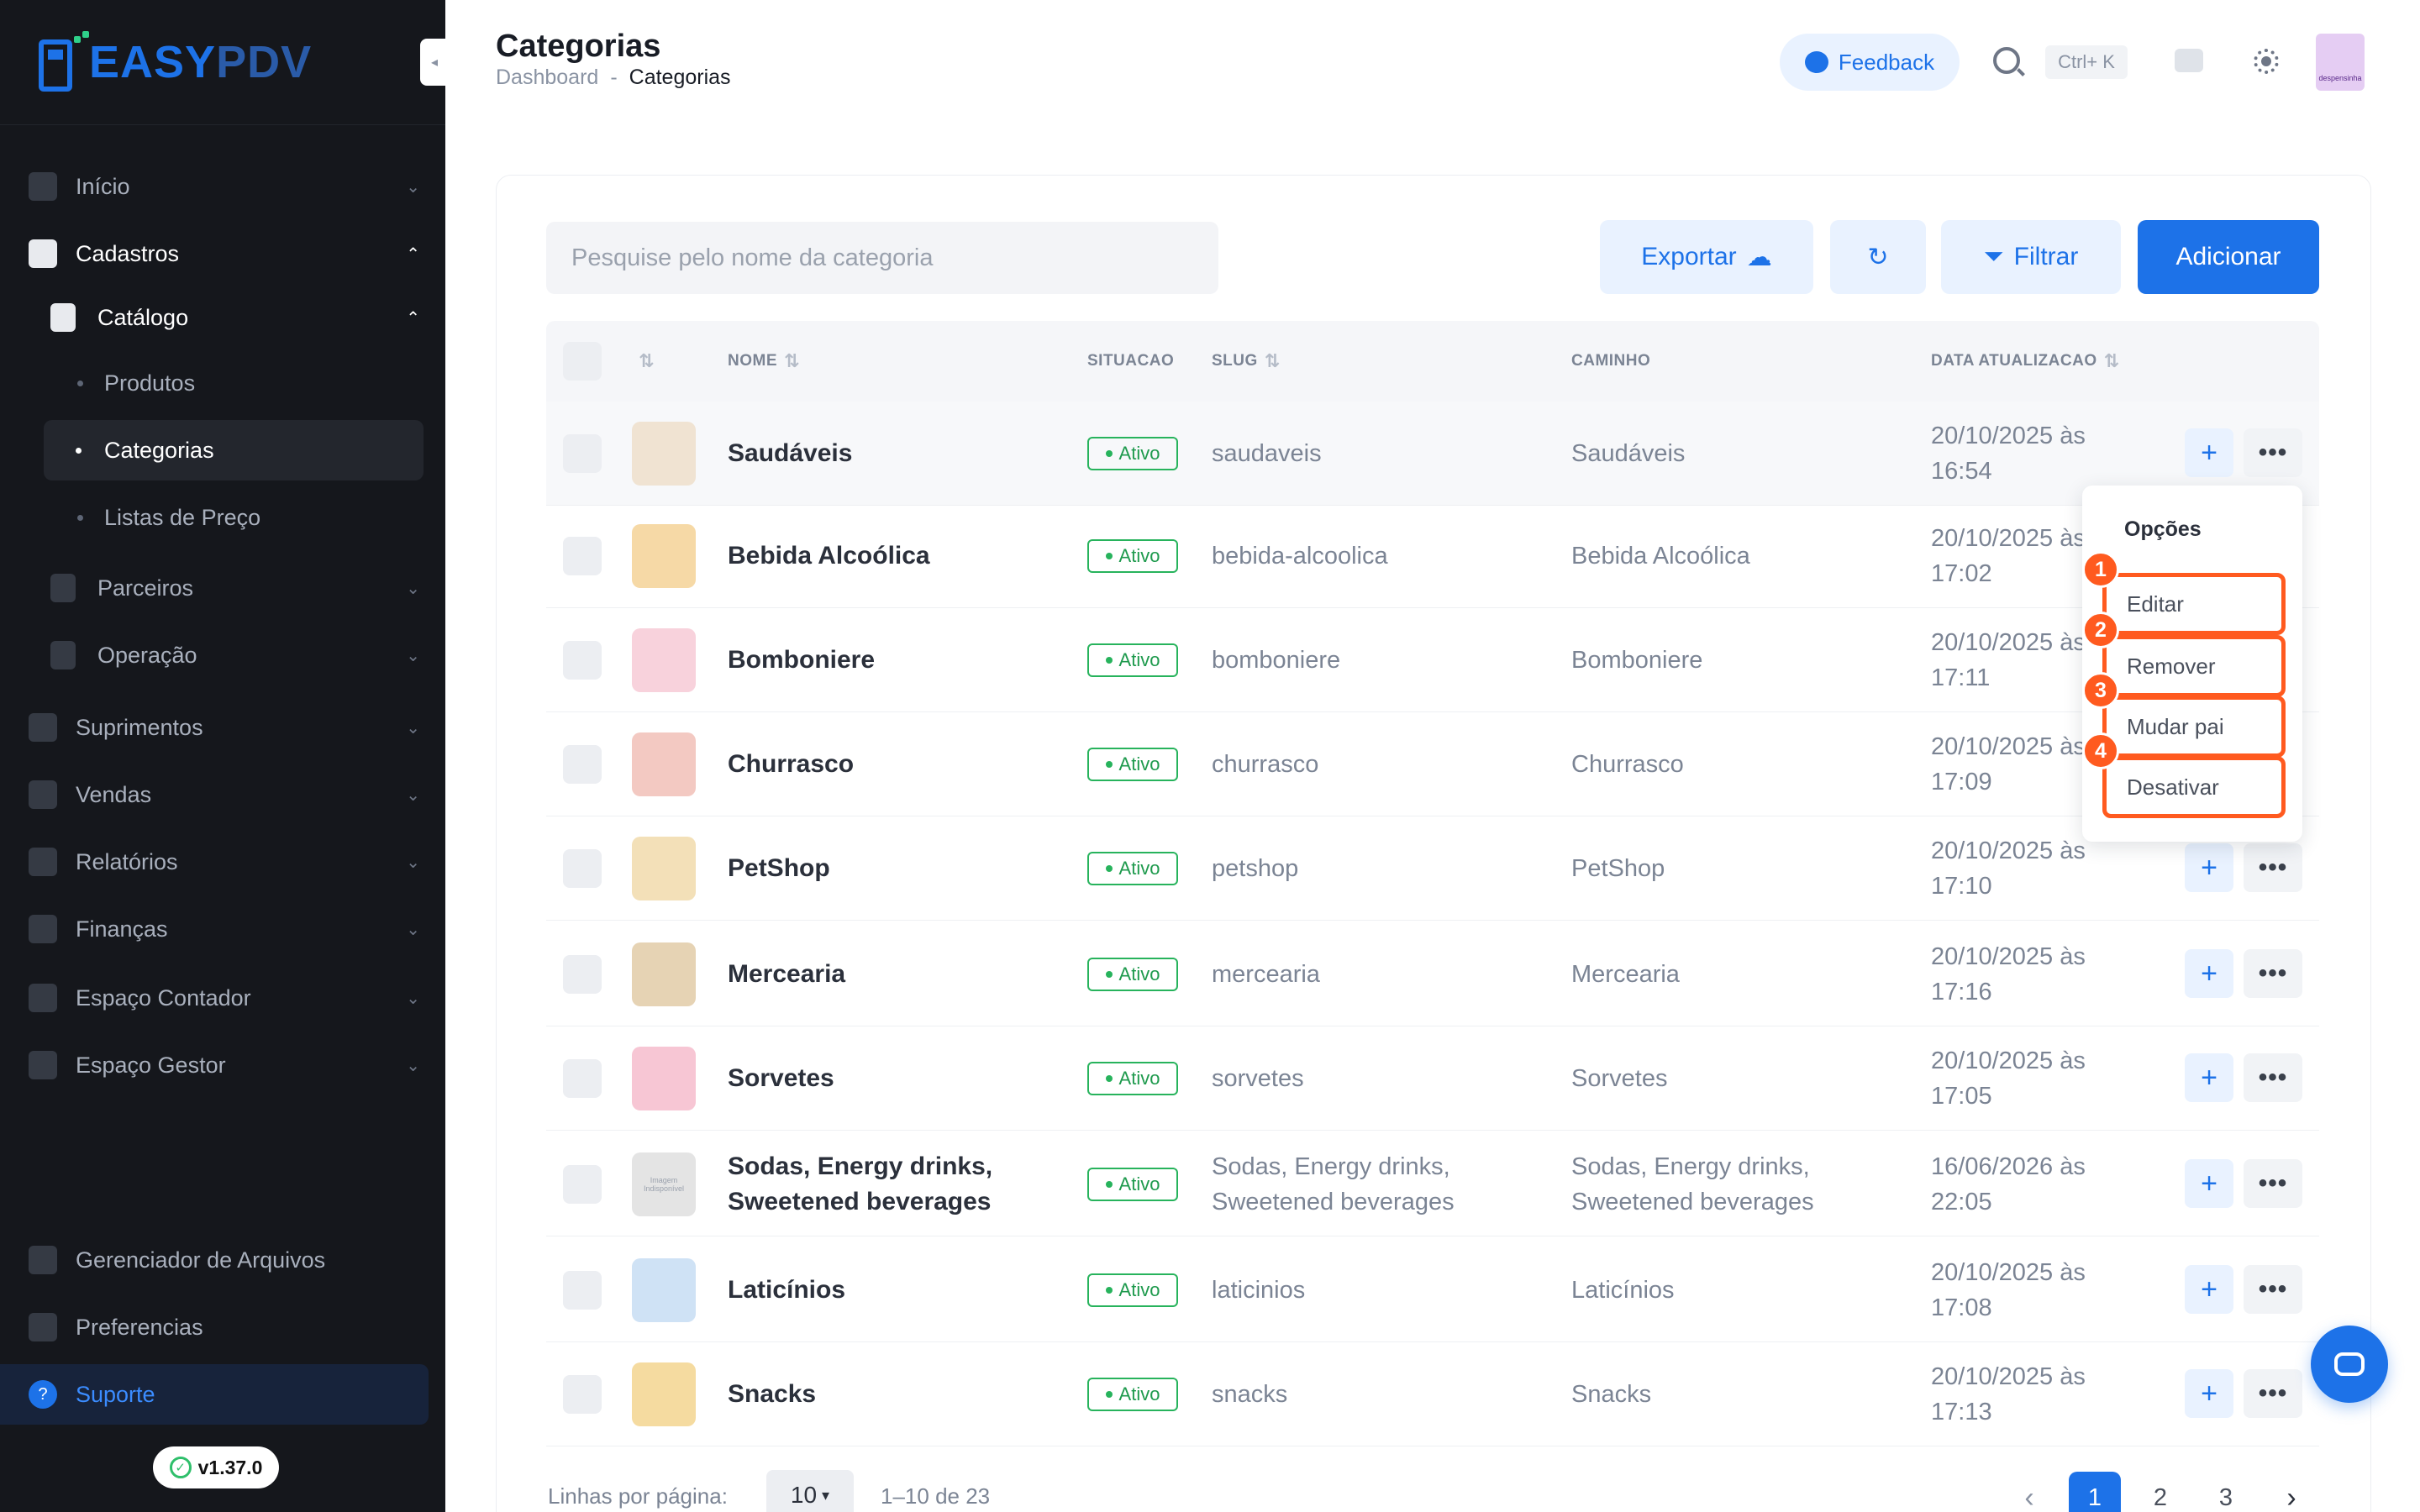 This screenshot has width=2420, height=1512. I want to click on id-card-icon, so click(43, 253).